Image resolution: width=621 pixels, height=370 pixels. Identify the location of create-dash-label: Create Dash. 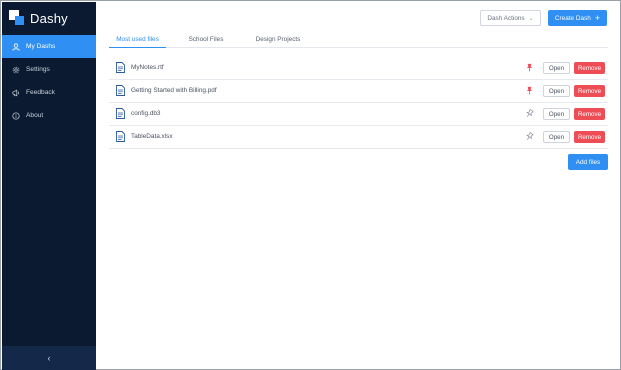
(572, 18).